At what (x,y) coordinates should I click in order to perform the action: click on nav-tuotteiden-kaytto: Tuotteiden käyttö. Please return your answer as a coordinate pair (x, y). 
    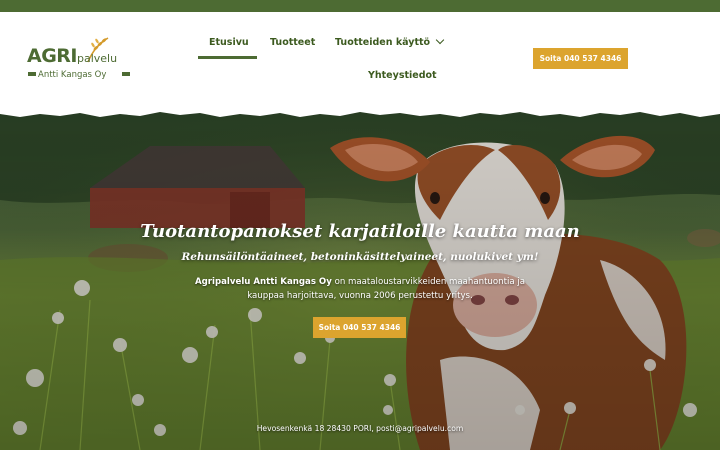
    Looking at the image, I should click on (390, 41).